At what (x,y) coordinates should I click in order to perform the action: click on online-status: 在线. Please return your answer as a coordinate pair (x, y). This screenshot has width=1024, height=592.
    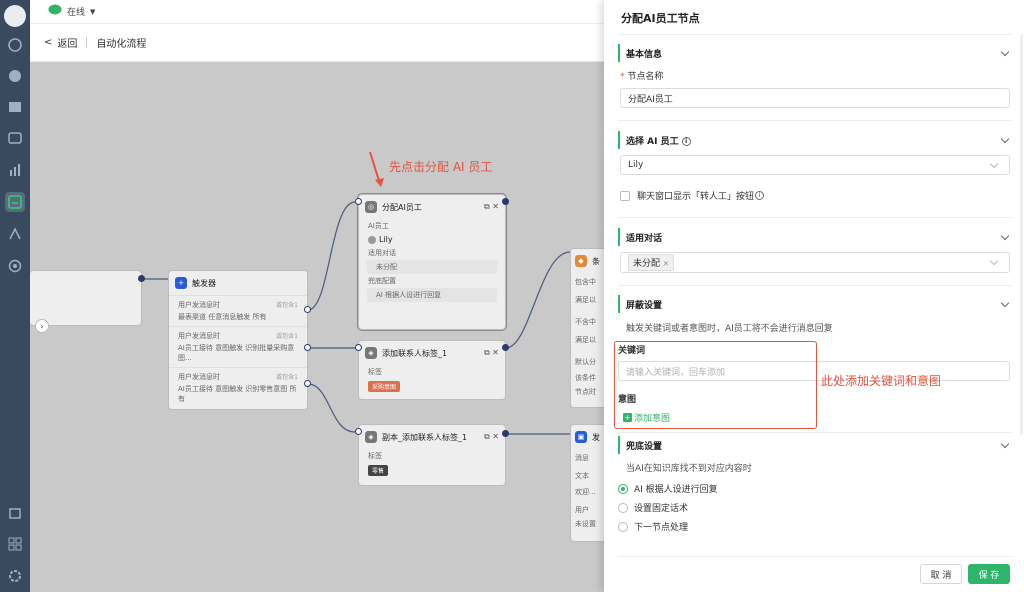
    Looking at the image, I should click on (76, 11).